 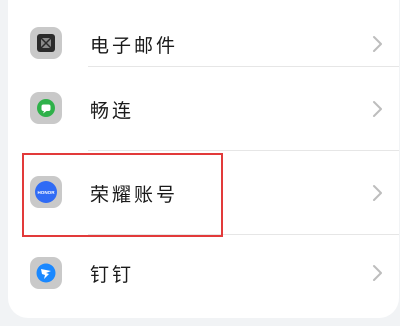 What do you see at coordinates (134, 46) in the screenshot?
I see `settings-item-label: 电子邮件` at bounding box center [134, 46].